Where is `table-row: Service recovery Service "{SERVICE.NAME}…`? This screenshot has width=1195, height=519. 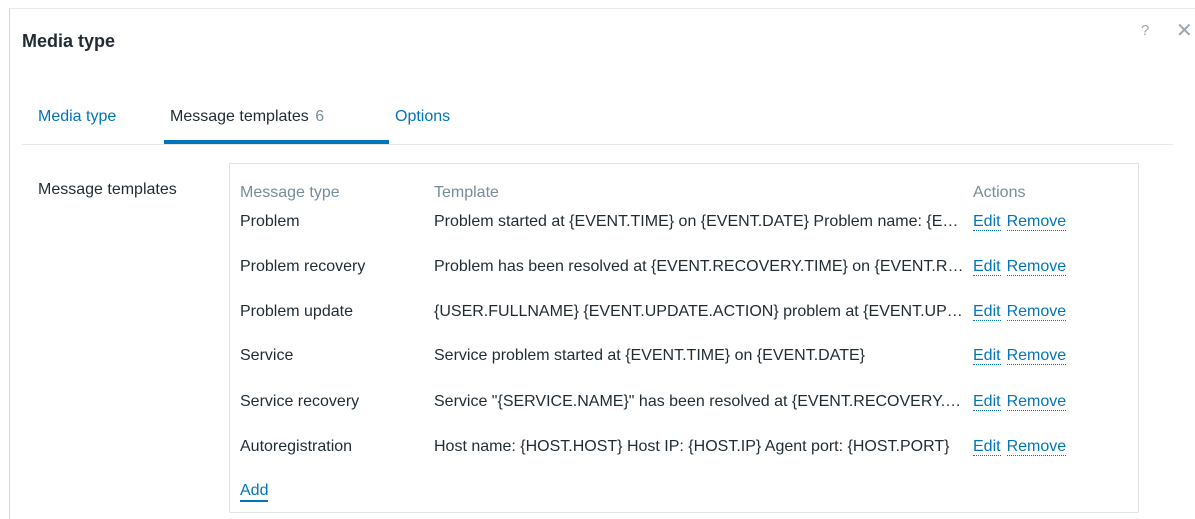 table-row: Service recovery Service "{SERVICE.NAME}… is located at coordinates (684, 415).